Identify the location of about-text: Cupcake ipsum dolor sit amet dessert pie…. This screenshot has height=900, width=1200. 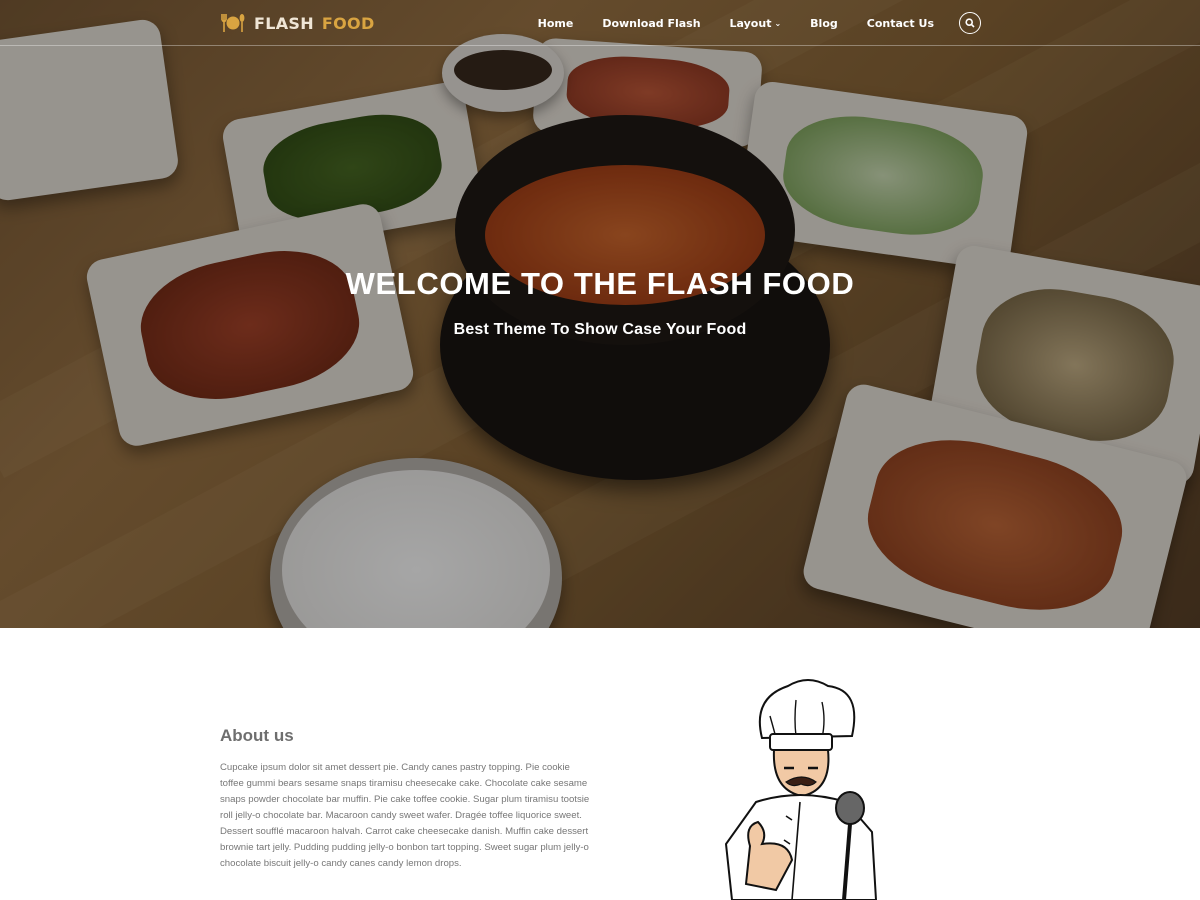
(405, 815).